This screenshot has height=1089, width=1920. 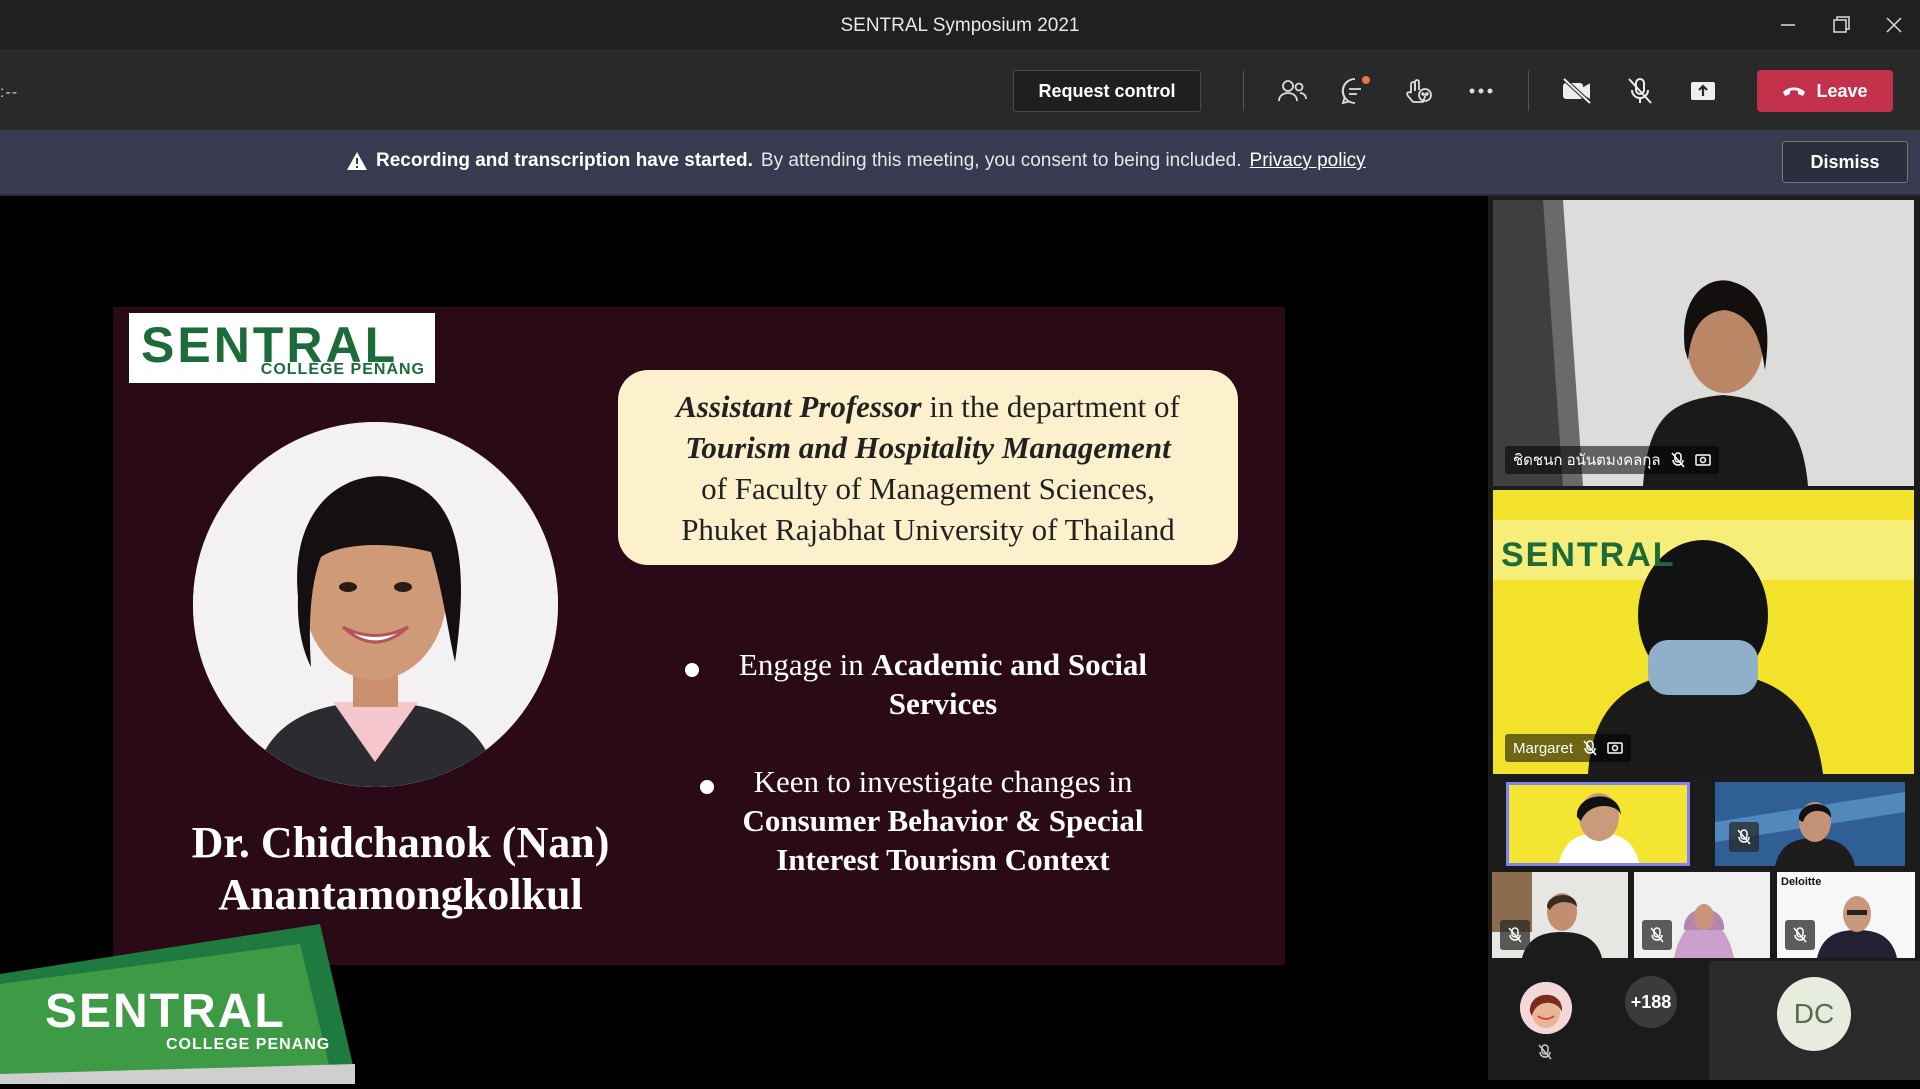 What do you see at coordinates (943, 859) in the screenshot?
I see `bullet2-bold-2: Interest Tourism Context` at bounding box center [943, 859].